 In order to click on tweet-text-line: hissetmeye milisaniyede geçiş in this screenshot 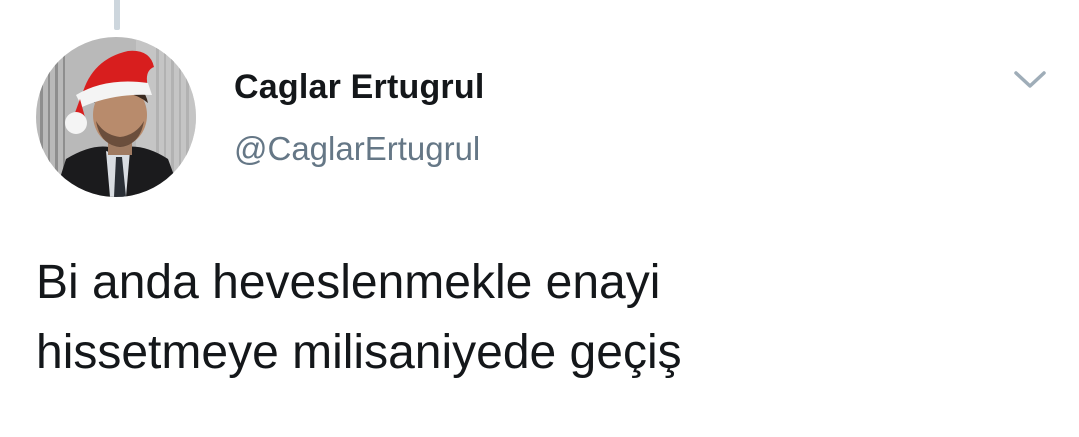, I will do `click(359, 352)`.